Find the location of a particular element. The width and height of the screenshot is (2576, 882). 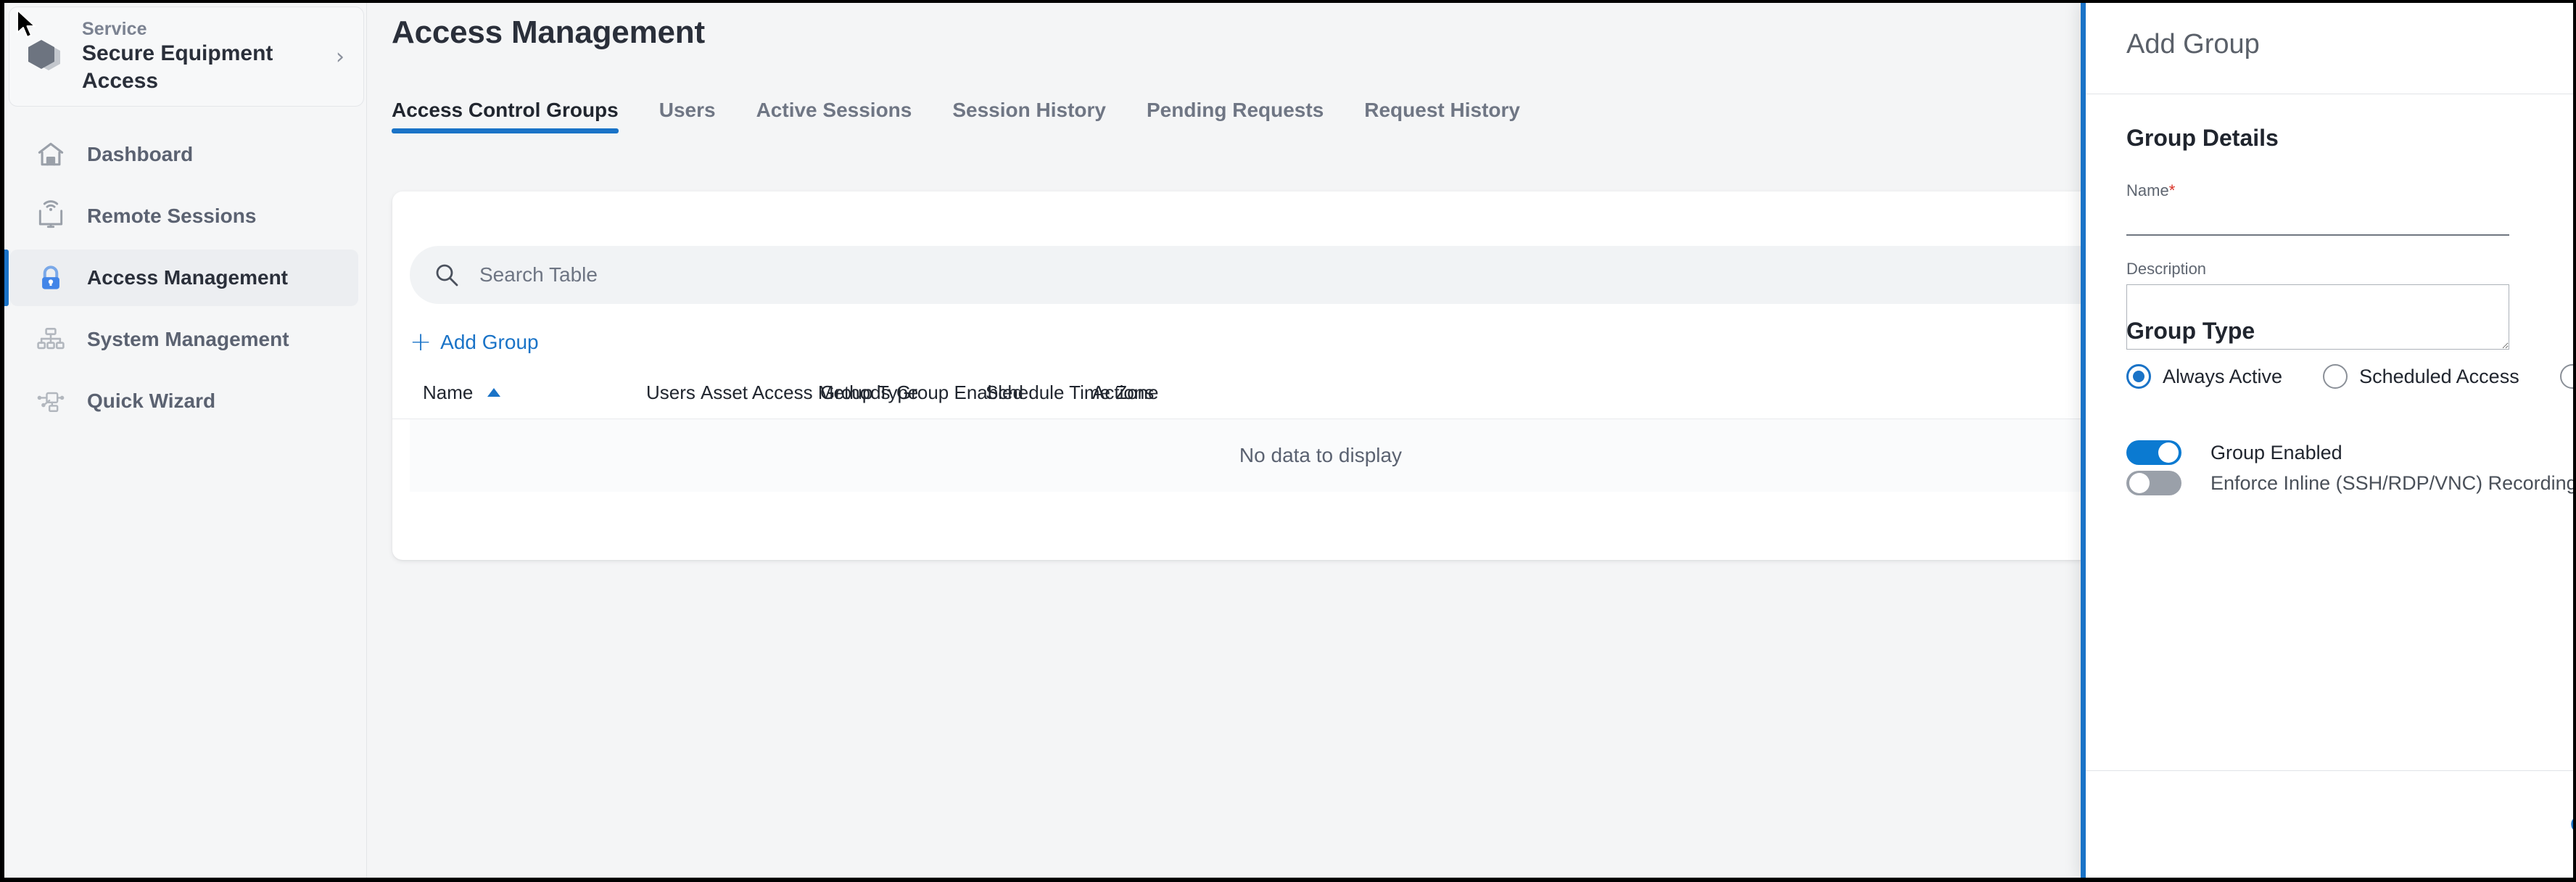

panel-header: Add Group is located at coordinates (2329, 48).